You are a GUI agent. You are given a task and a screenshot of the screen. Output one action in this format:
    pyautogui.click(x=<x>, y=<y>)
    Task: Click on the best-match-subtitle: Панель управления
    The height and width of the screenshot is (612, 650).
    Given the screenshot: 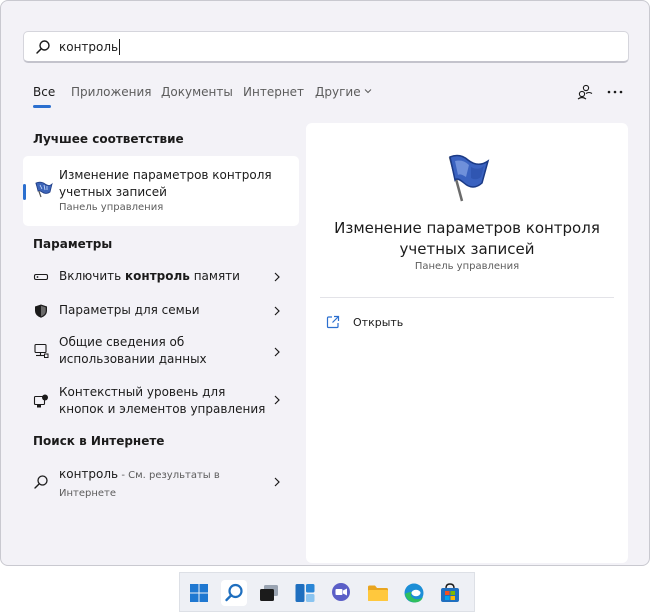 What is the action you would take?
    pyautogui.click(x=111, y=207)
    